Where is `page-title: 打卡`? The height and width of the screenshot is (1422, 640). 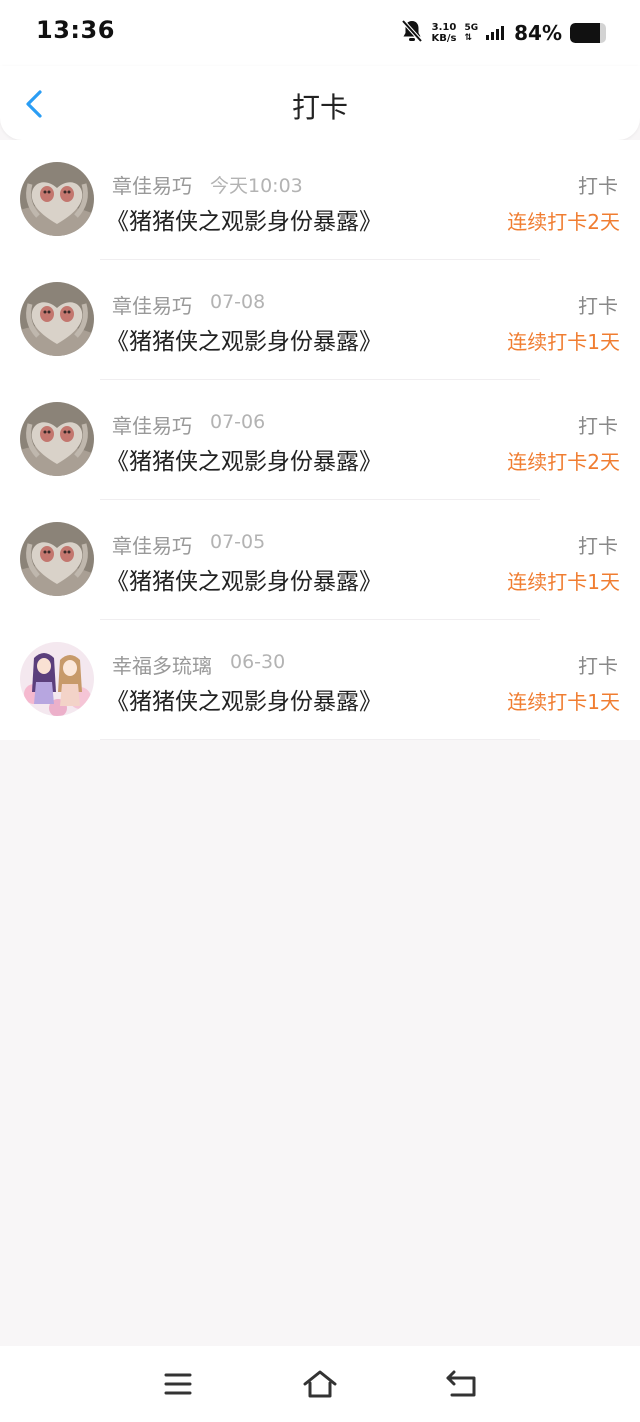 page-title: 打卡 is located at coordinates (319, 107).